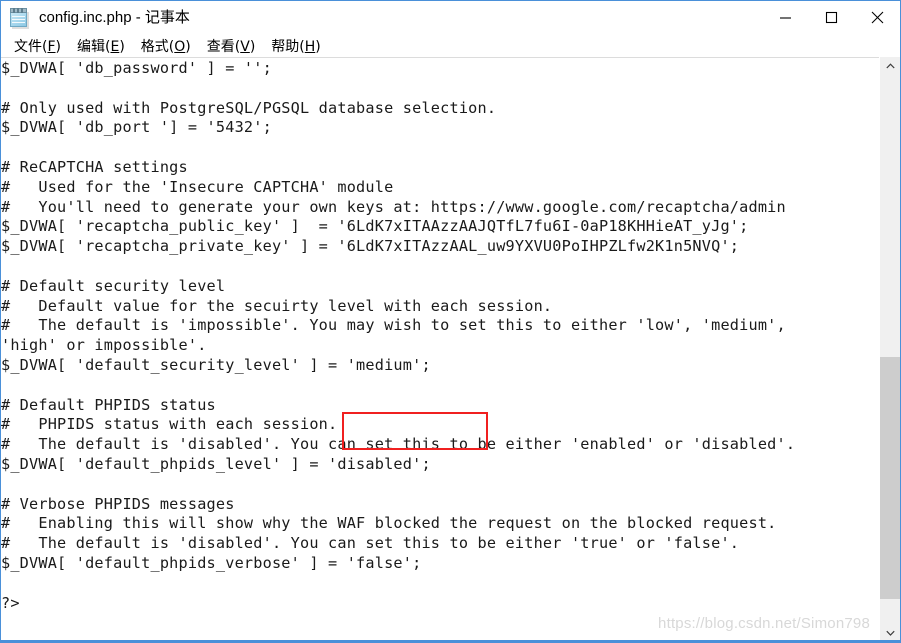  What do you see at coordinates (231, 46) in the screenshot?
I see `menu-item-view: 查看(V)` at bounding box center [231, 46].